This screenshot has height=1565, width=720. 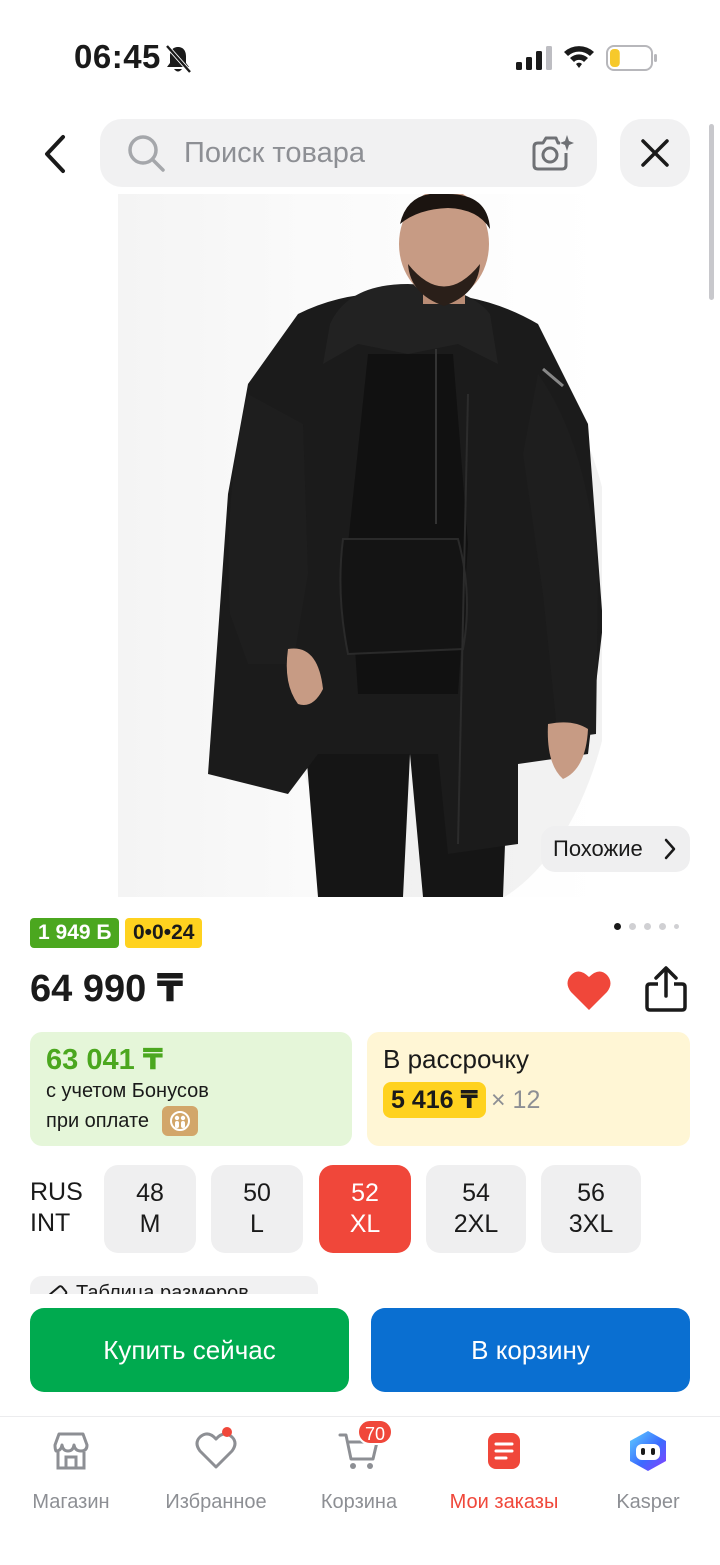 I want to click on add-to-cart-button: В корзину, so click(x=530, y=1350).